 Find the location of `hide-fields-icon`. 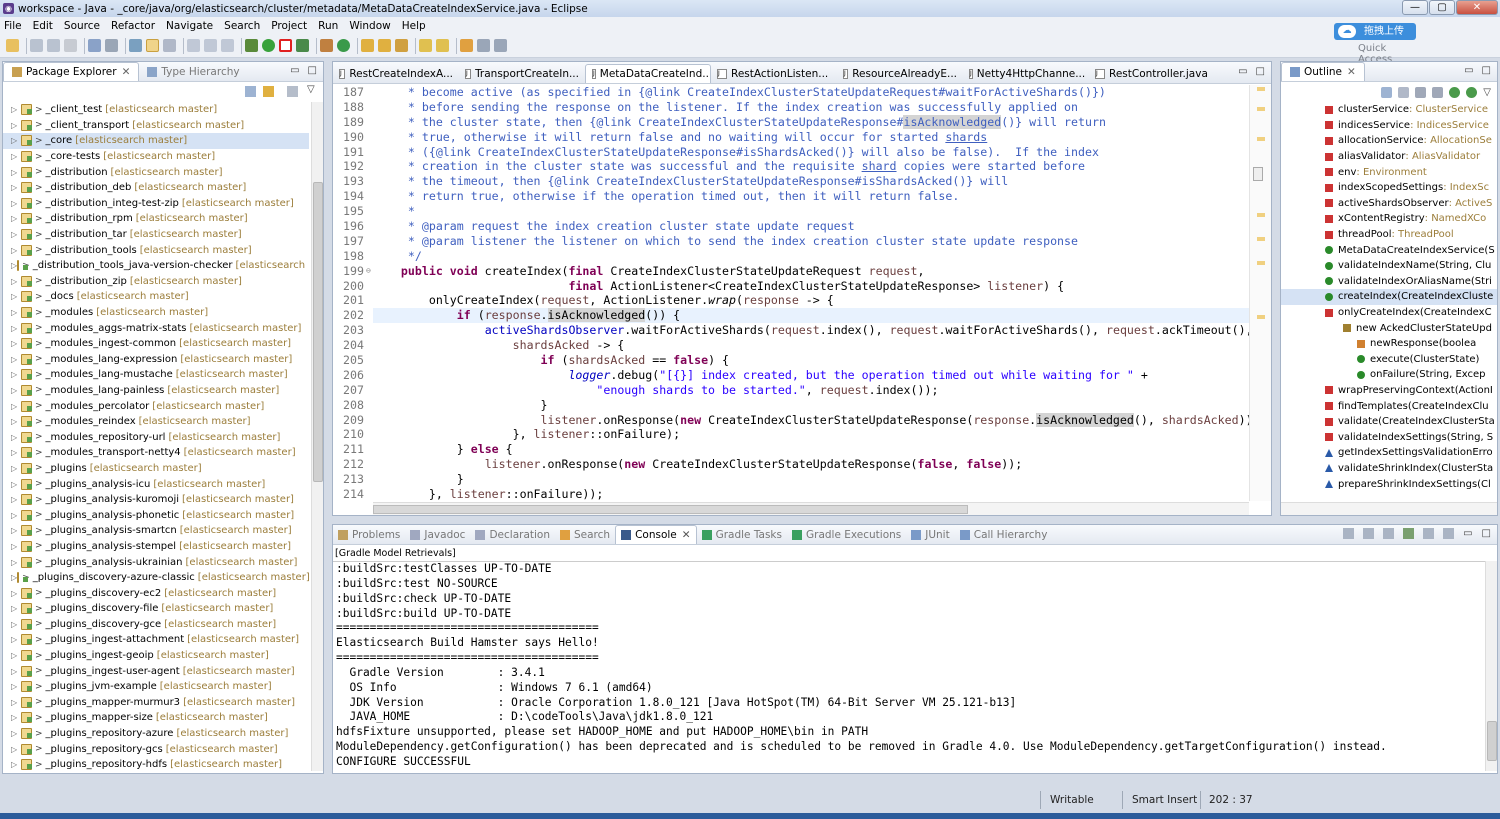

hide-fields-icon is located at coordinates (1421, 92).